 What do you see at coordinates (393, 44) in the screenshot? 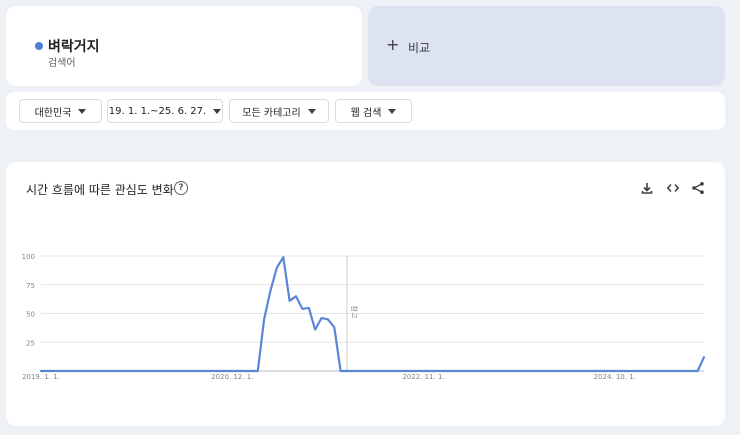
I see `plus-icon: +` at bounding box center [393, 44].